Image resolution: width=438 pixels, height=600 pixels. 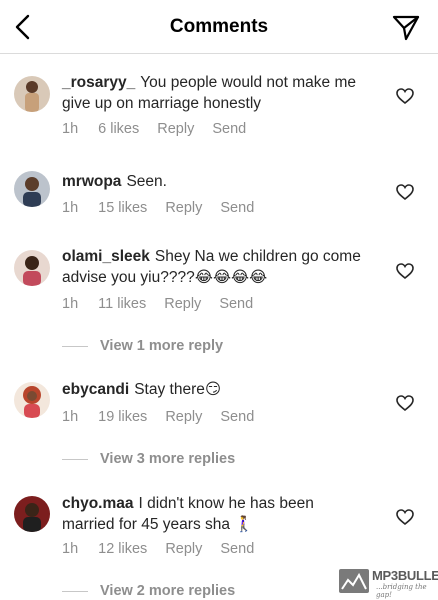 I want to click on direct-message-icon, so click(x=406, y=28).